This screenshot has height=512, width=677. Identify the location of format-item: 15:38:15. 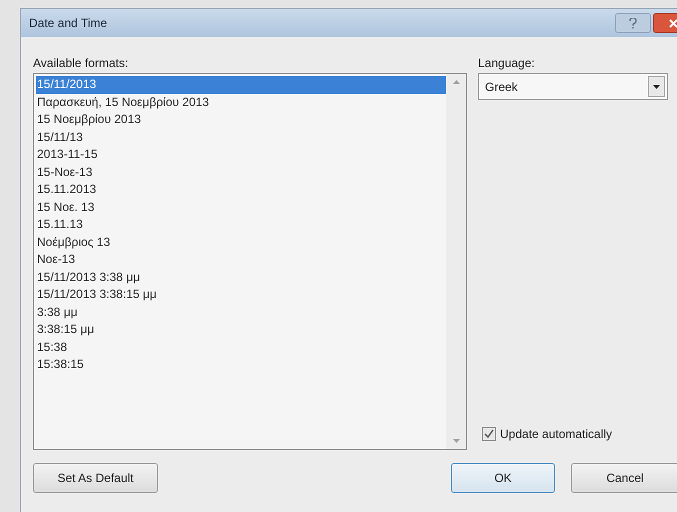
(241, 365).